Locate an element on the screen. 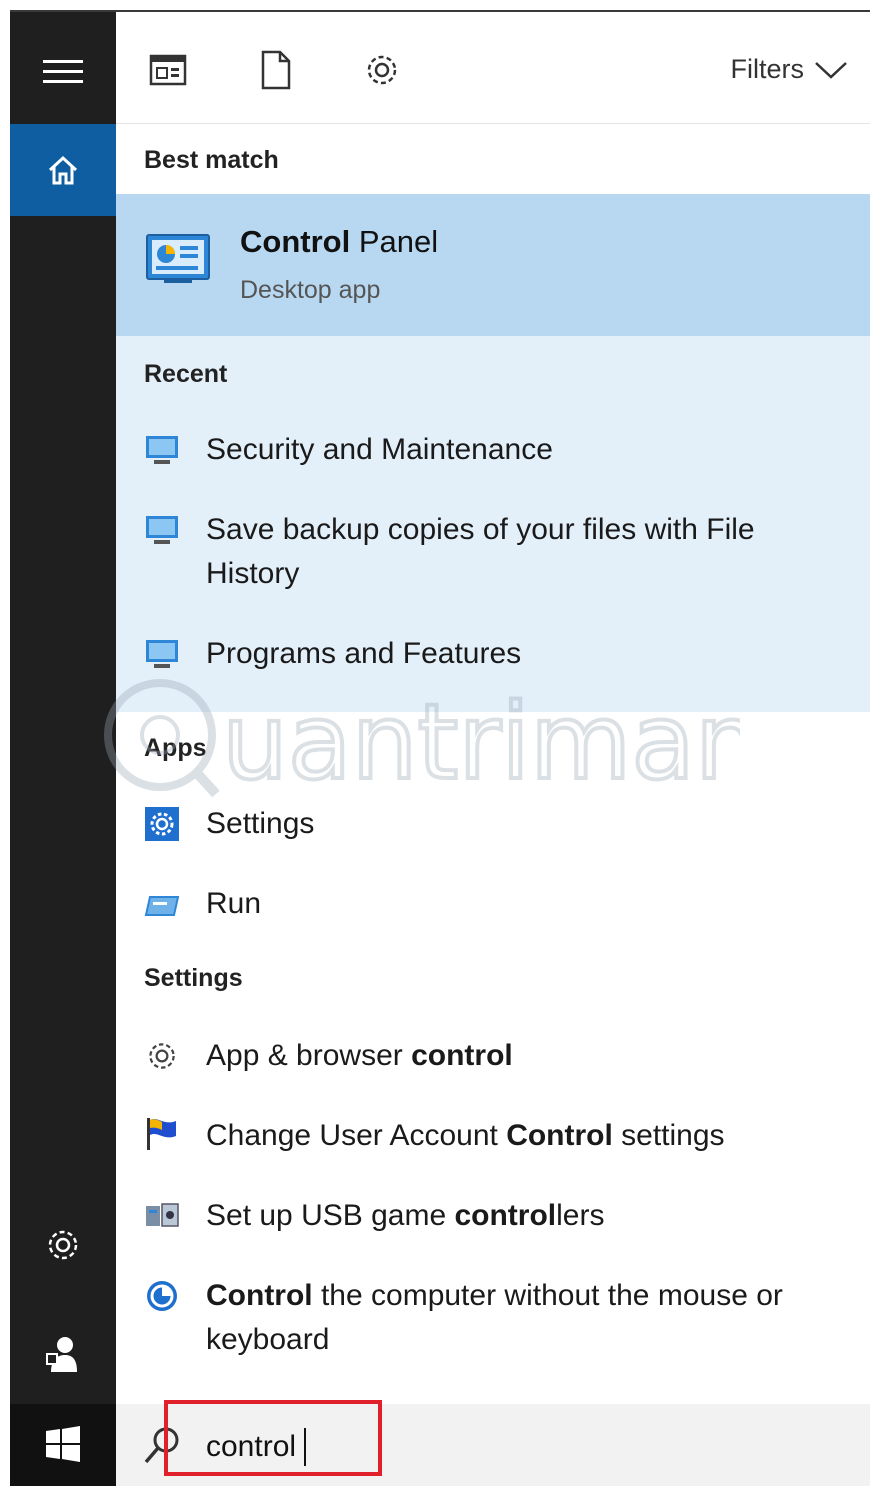 This screenshot has height=1486, width=870. filters-dropdown: Filters is located at coordinates (790, 69).